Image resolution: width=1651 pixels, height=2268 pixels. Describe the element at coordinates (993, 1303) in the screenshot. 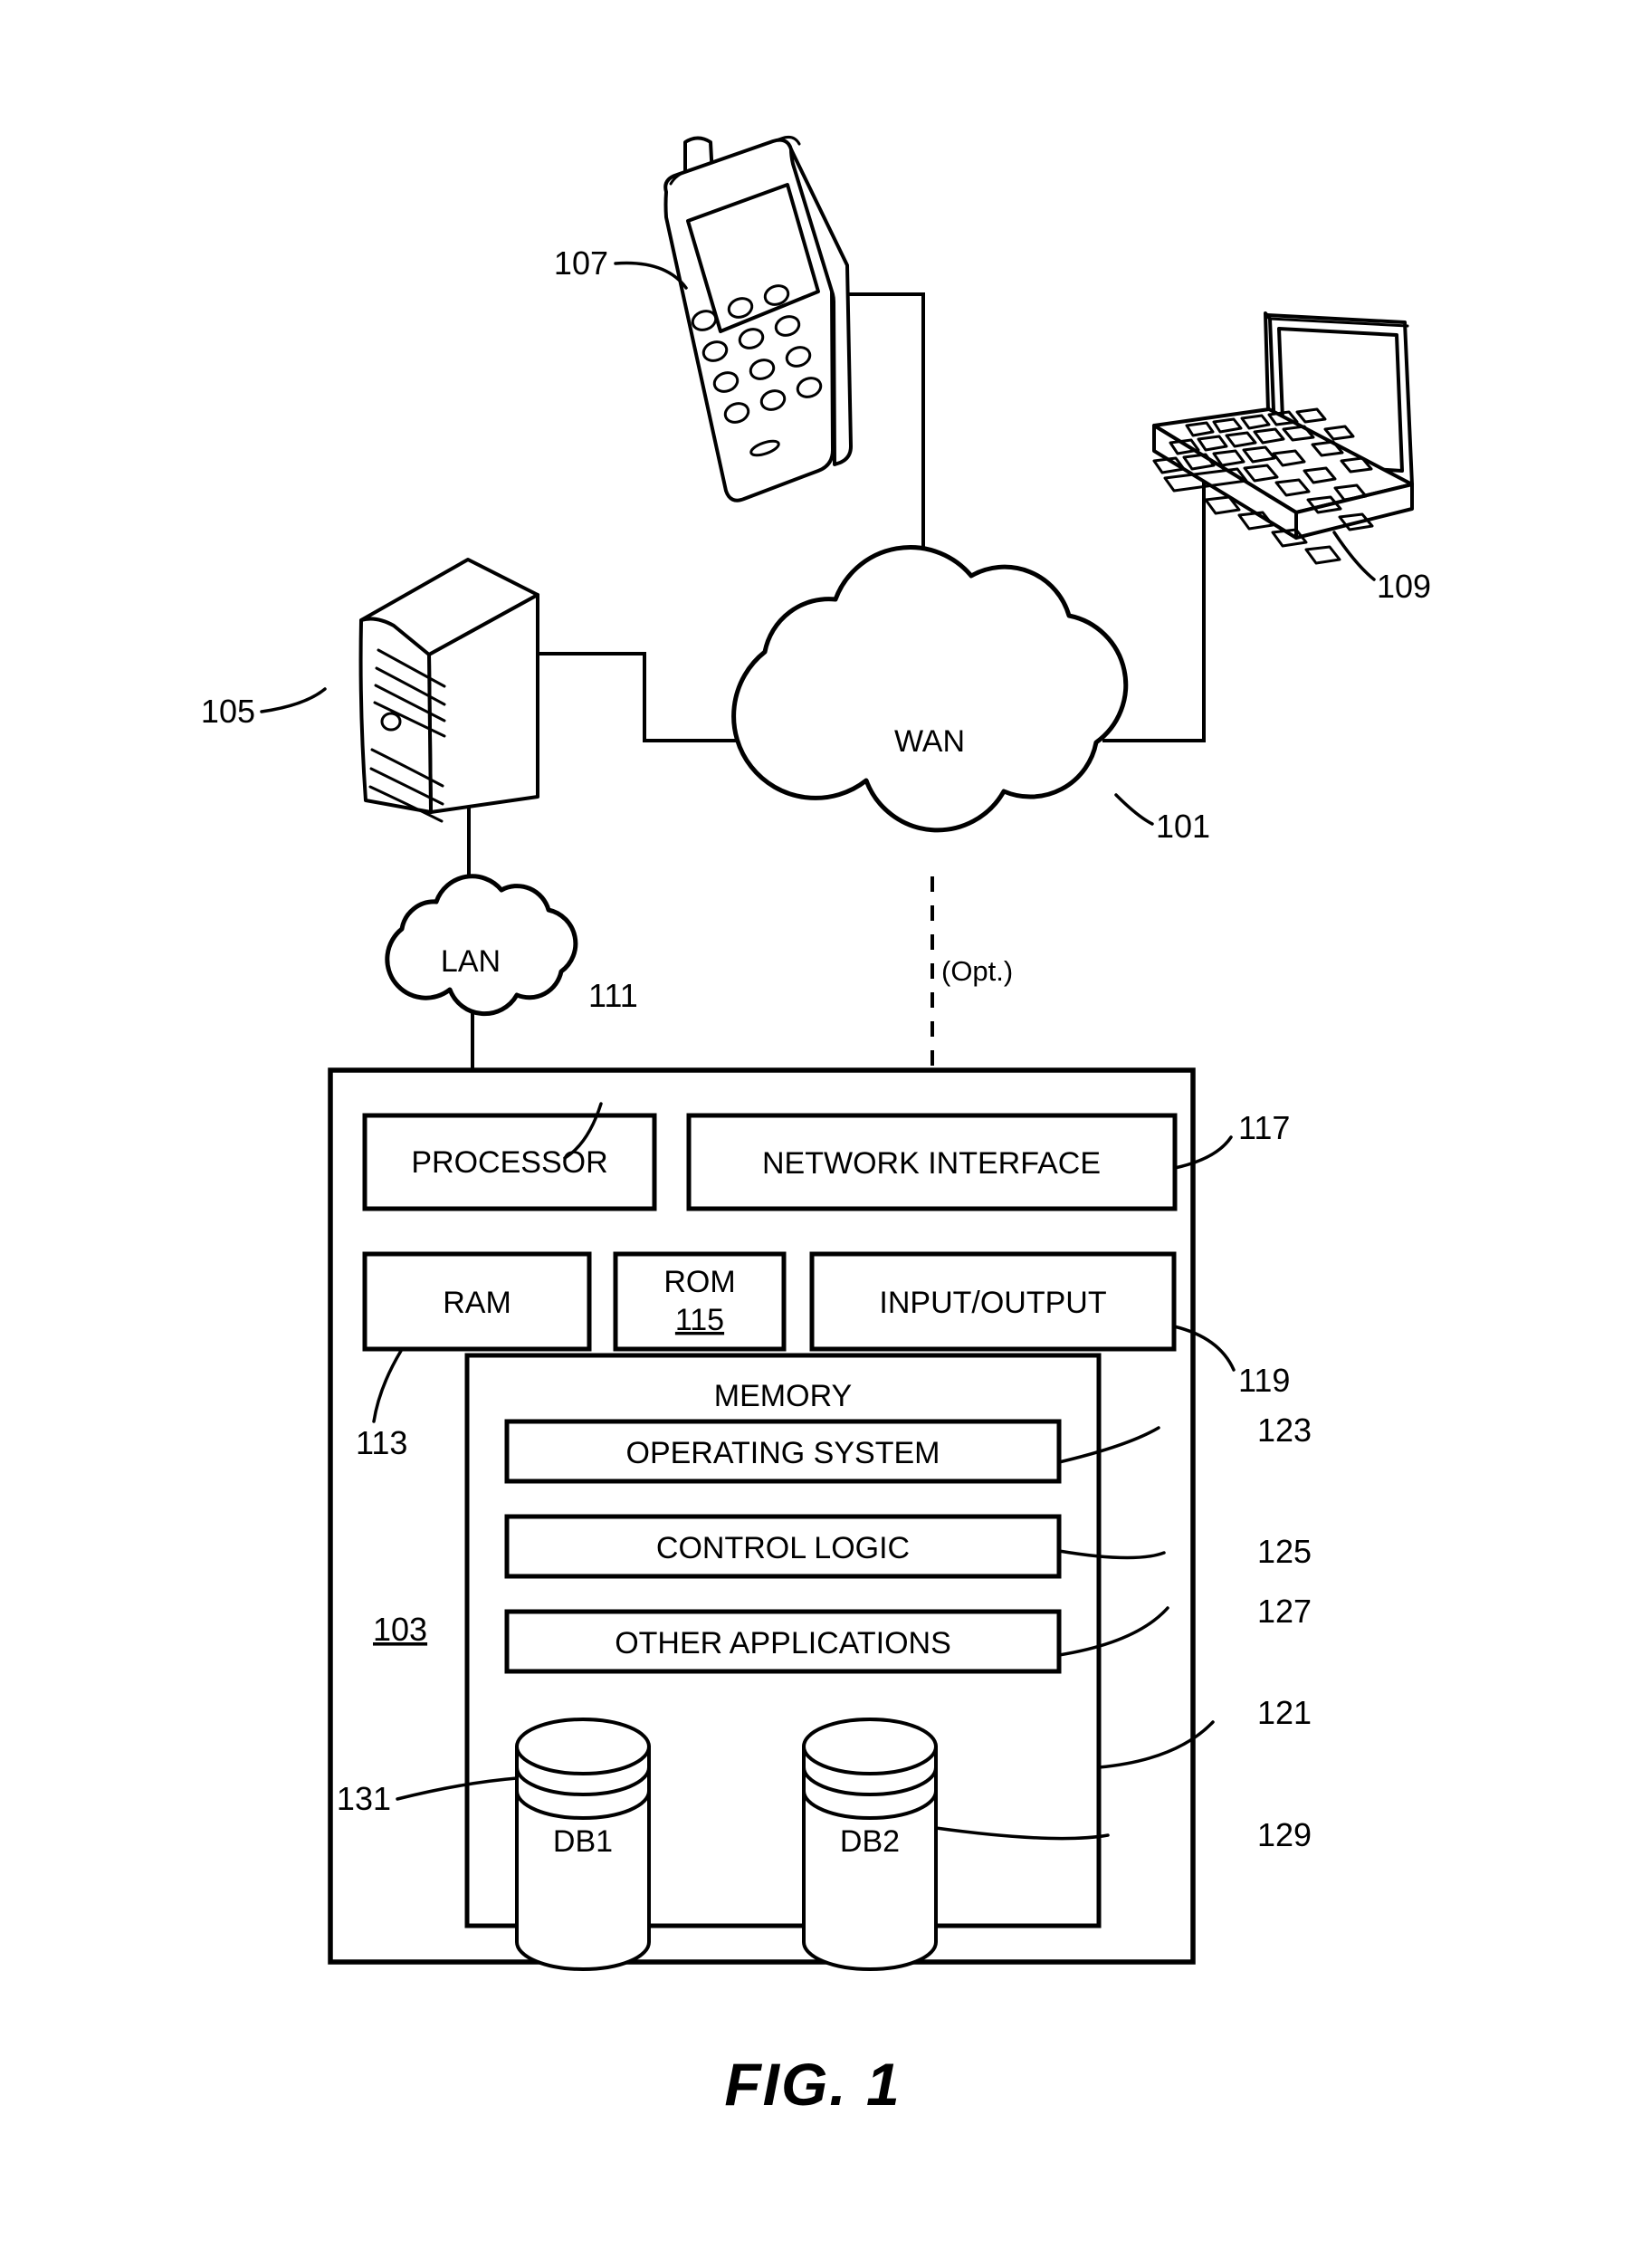

I see `input-output-label: INPUT/OUTPUT` at that location.